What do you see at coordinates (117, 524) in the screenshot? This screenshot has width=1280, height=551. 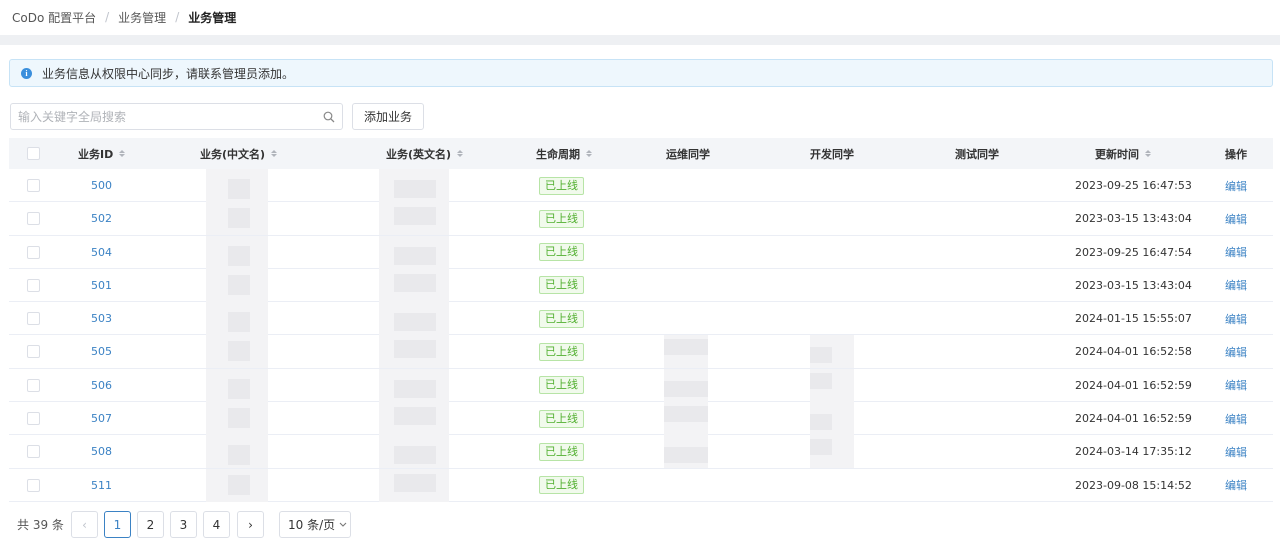 I see `page-button-1: 1` at bounding box center [117, 524].